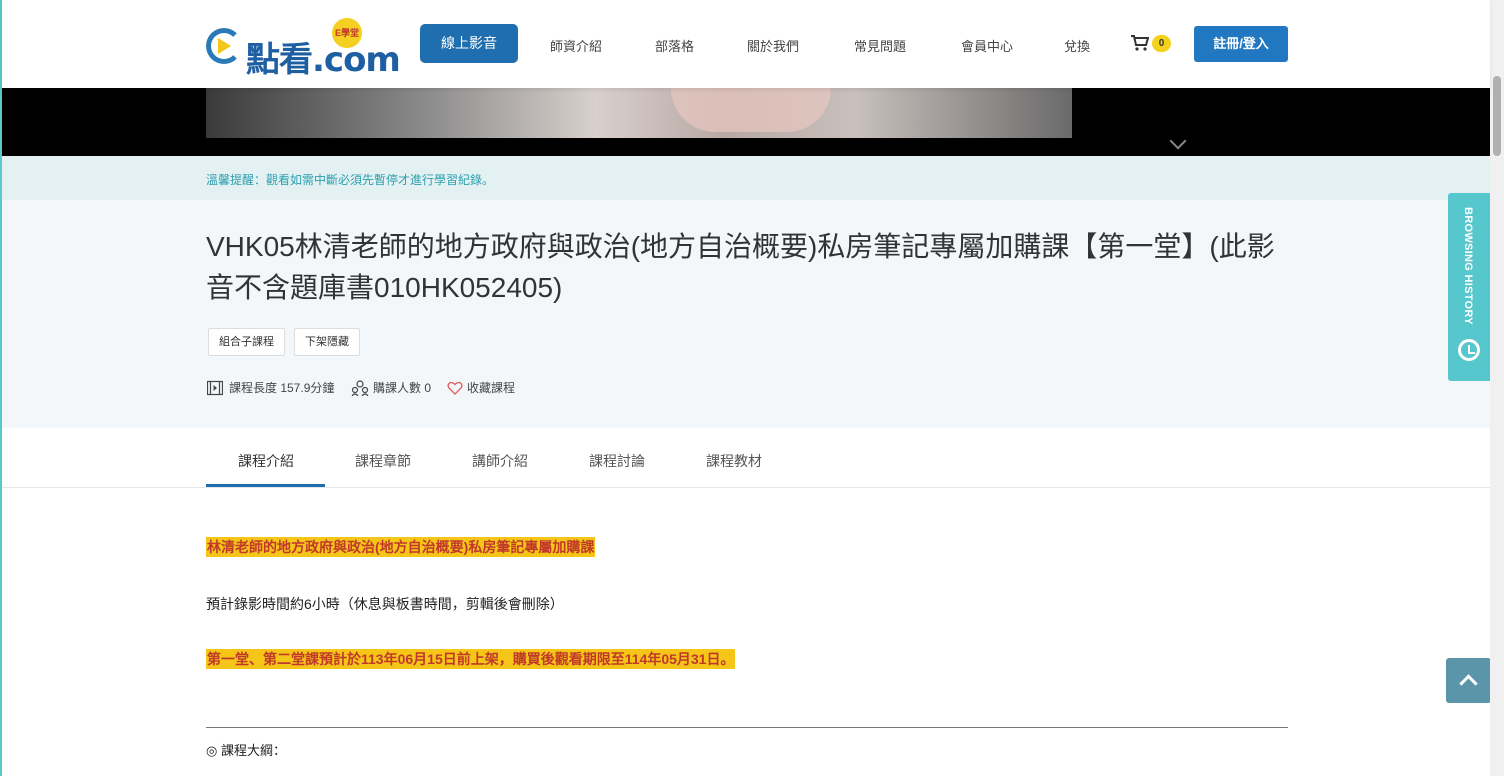 Image resolution: width=1504 pixels, height=776 pixels. Describe the element at coordinates (751, 110) in the screenshot. I see `video-image` at that location.